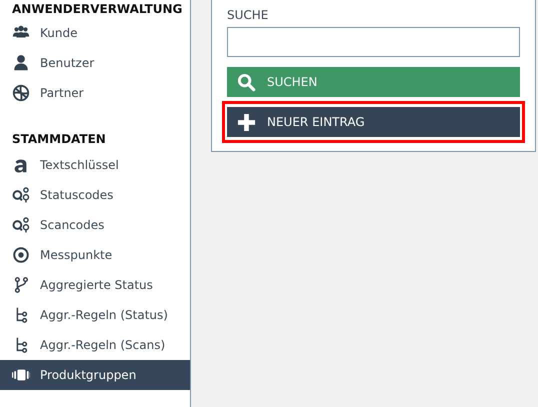 This screenshot has height=407, width=538. Describe the element at coordinates (373, 42) in the screenshot. I see `search-field` at that location.